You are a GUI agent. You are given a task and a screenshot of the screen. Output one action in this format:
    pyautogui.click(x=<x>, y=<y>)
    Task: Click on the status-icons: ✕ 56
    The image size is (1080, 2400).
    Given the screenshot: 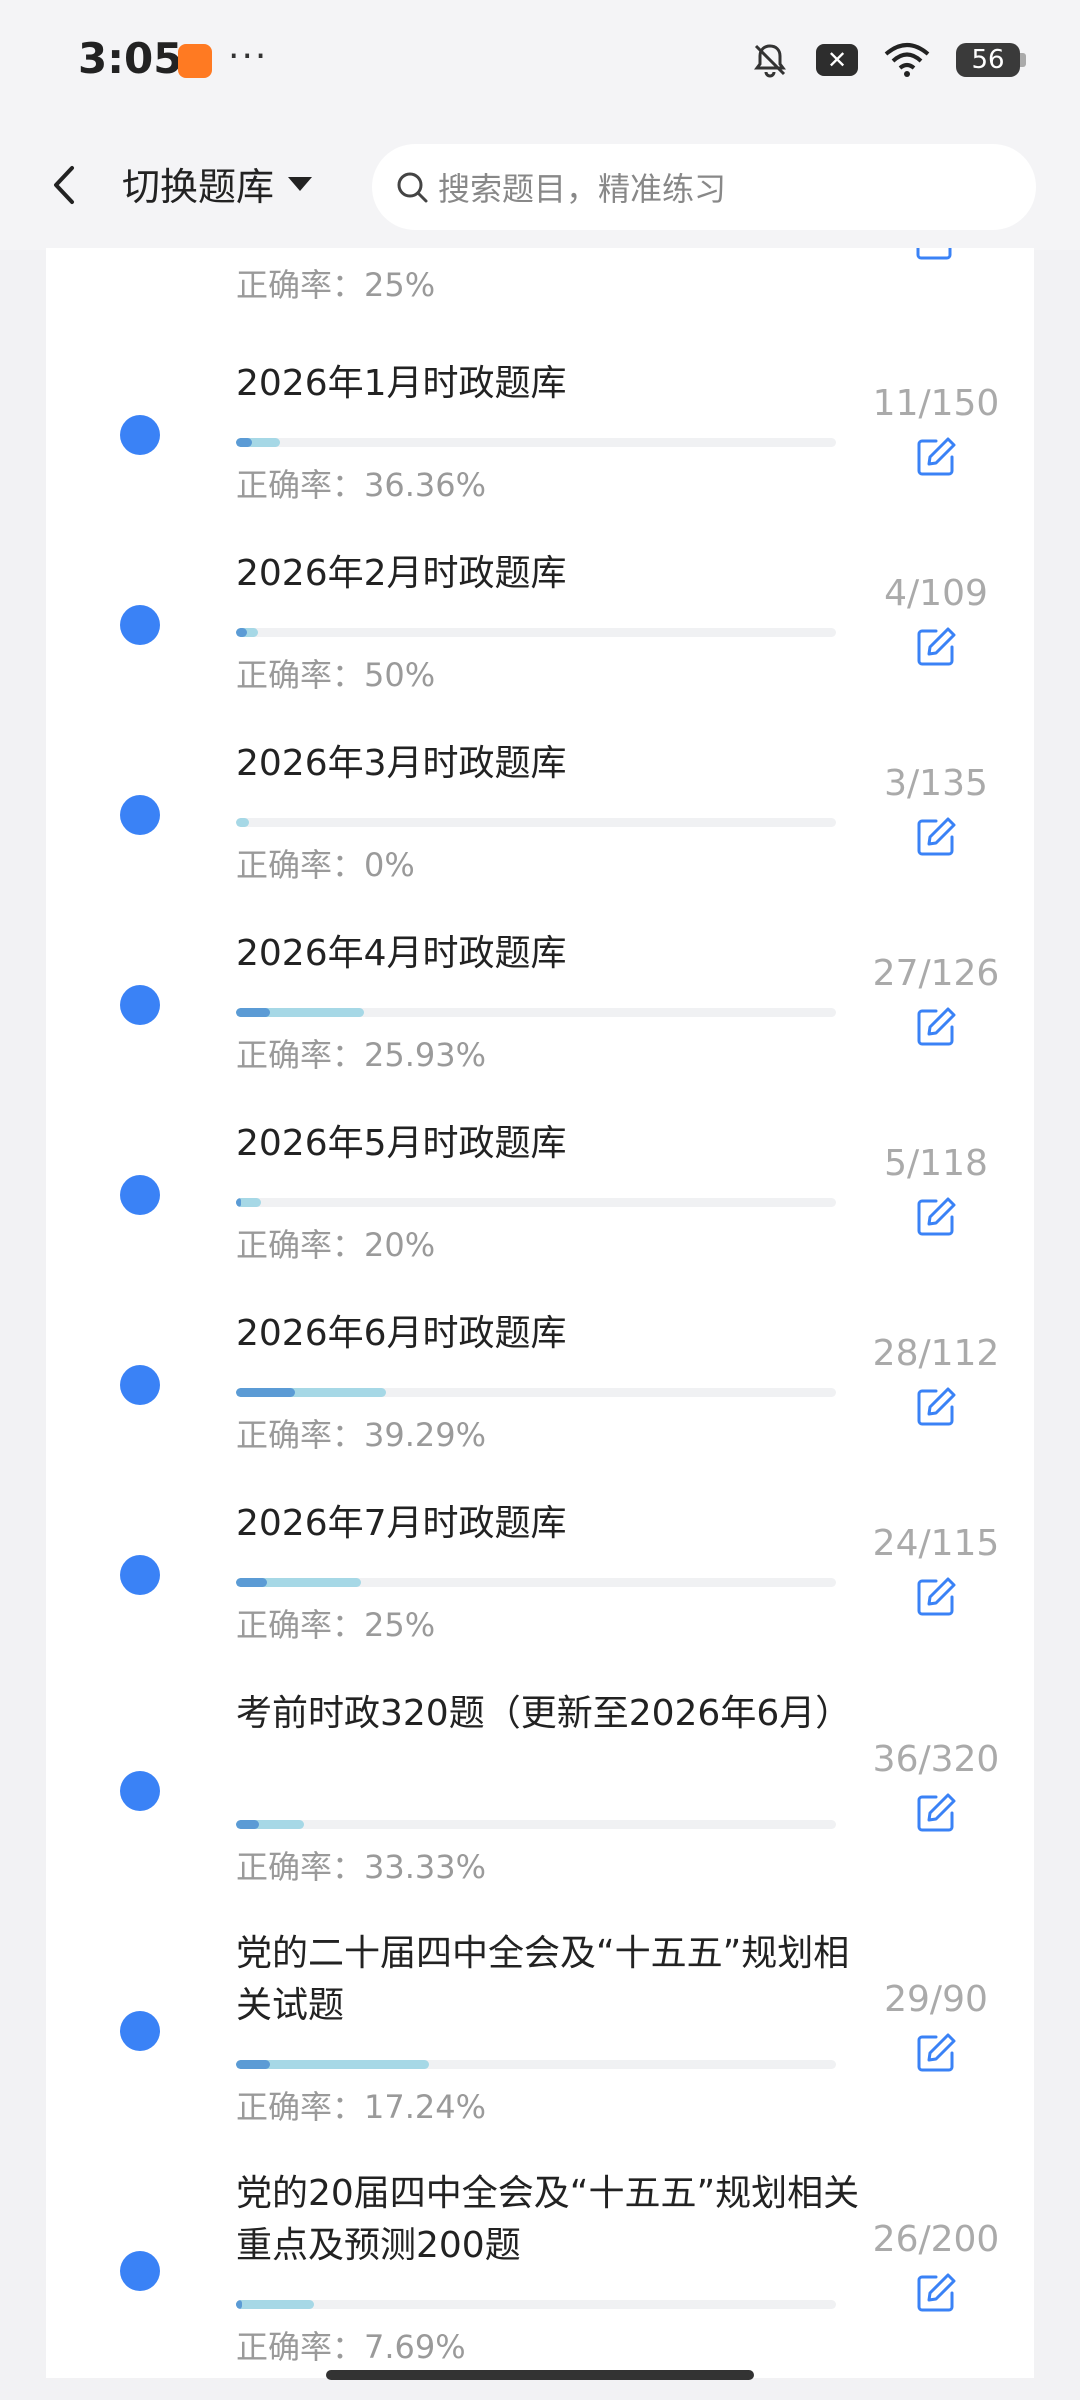 What is the action you would take?
    pyautogui.click(x=888, y=60)
    